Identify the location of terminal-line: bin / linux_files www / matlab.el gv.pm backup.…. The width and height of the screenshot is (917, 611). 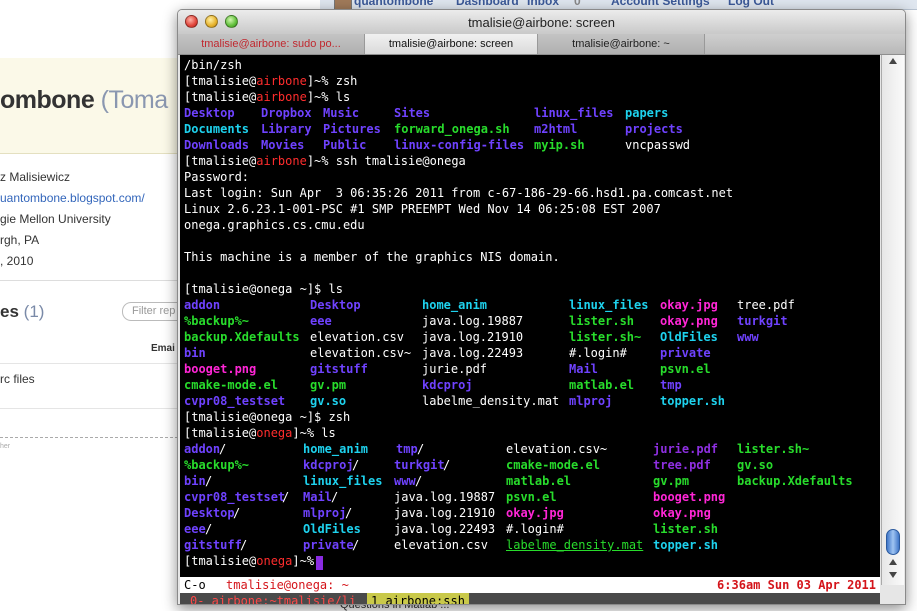
(530, 481).